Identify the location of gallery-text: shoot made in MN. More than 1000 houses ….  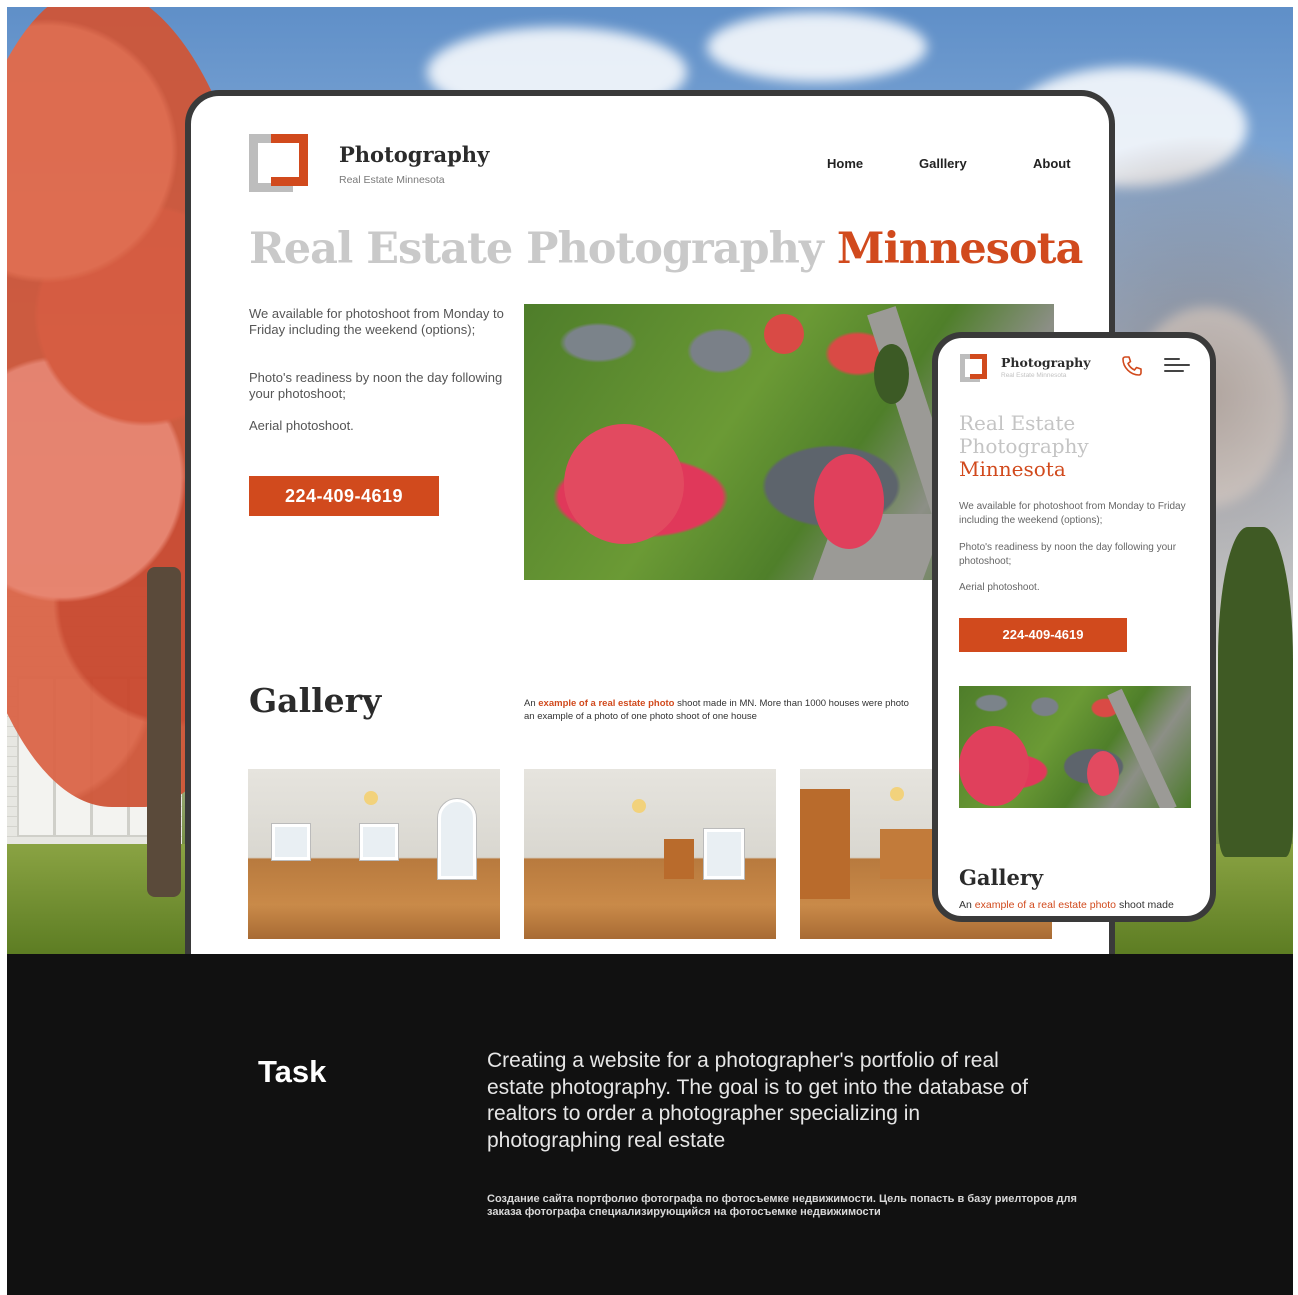
(791, 703).